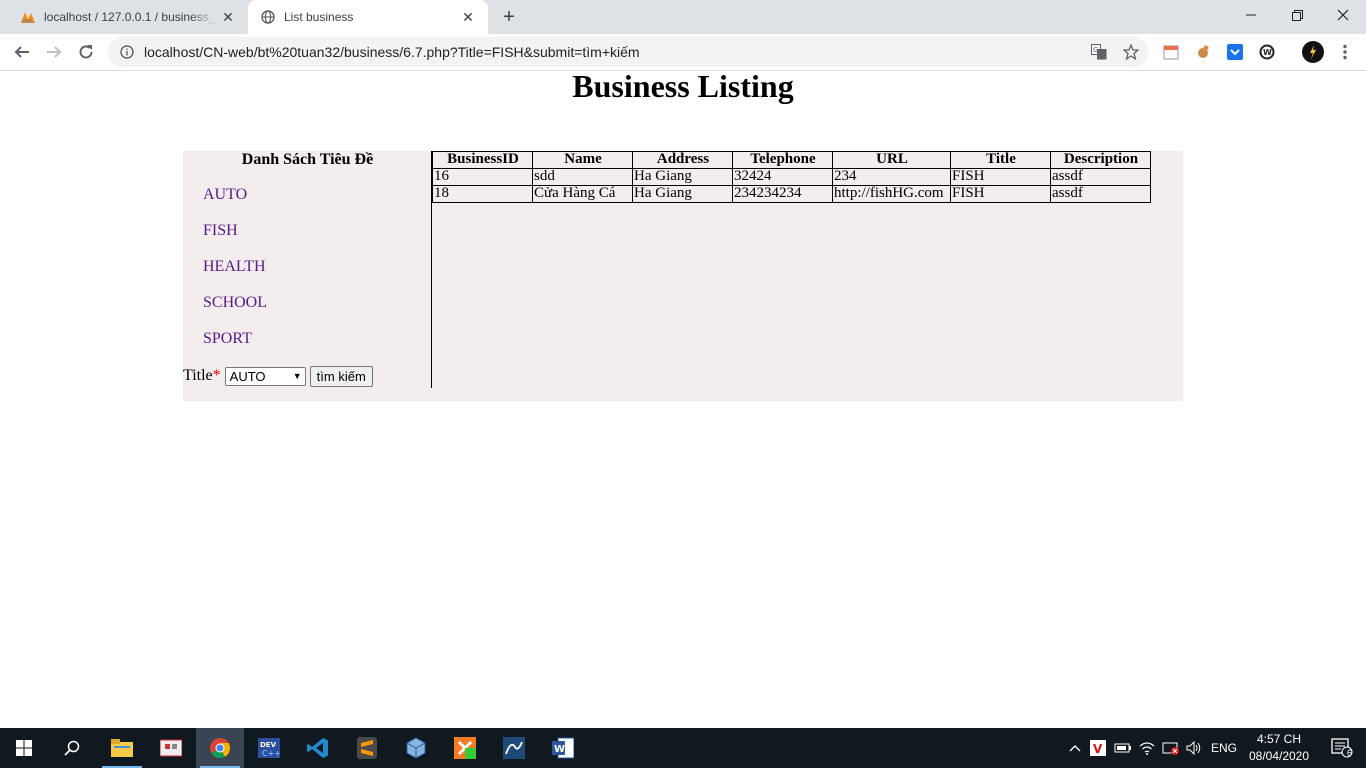  Describe the element at coordinates (216, 375) in the screenshot. I see `required-mark: *` at that location.